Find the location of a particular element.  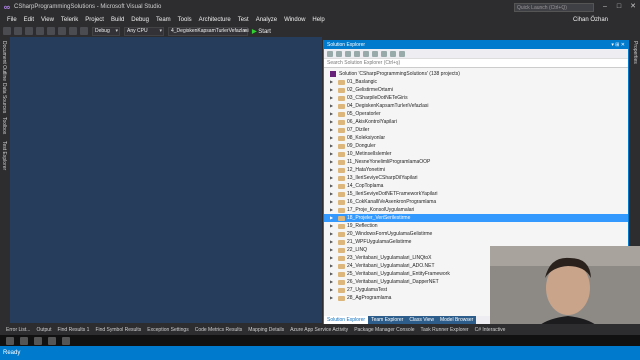

tree-item: ▶ 14_CopToplama is located at coordinates (476, 186).